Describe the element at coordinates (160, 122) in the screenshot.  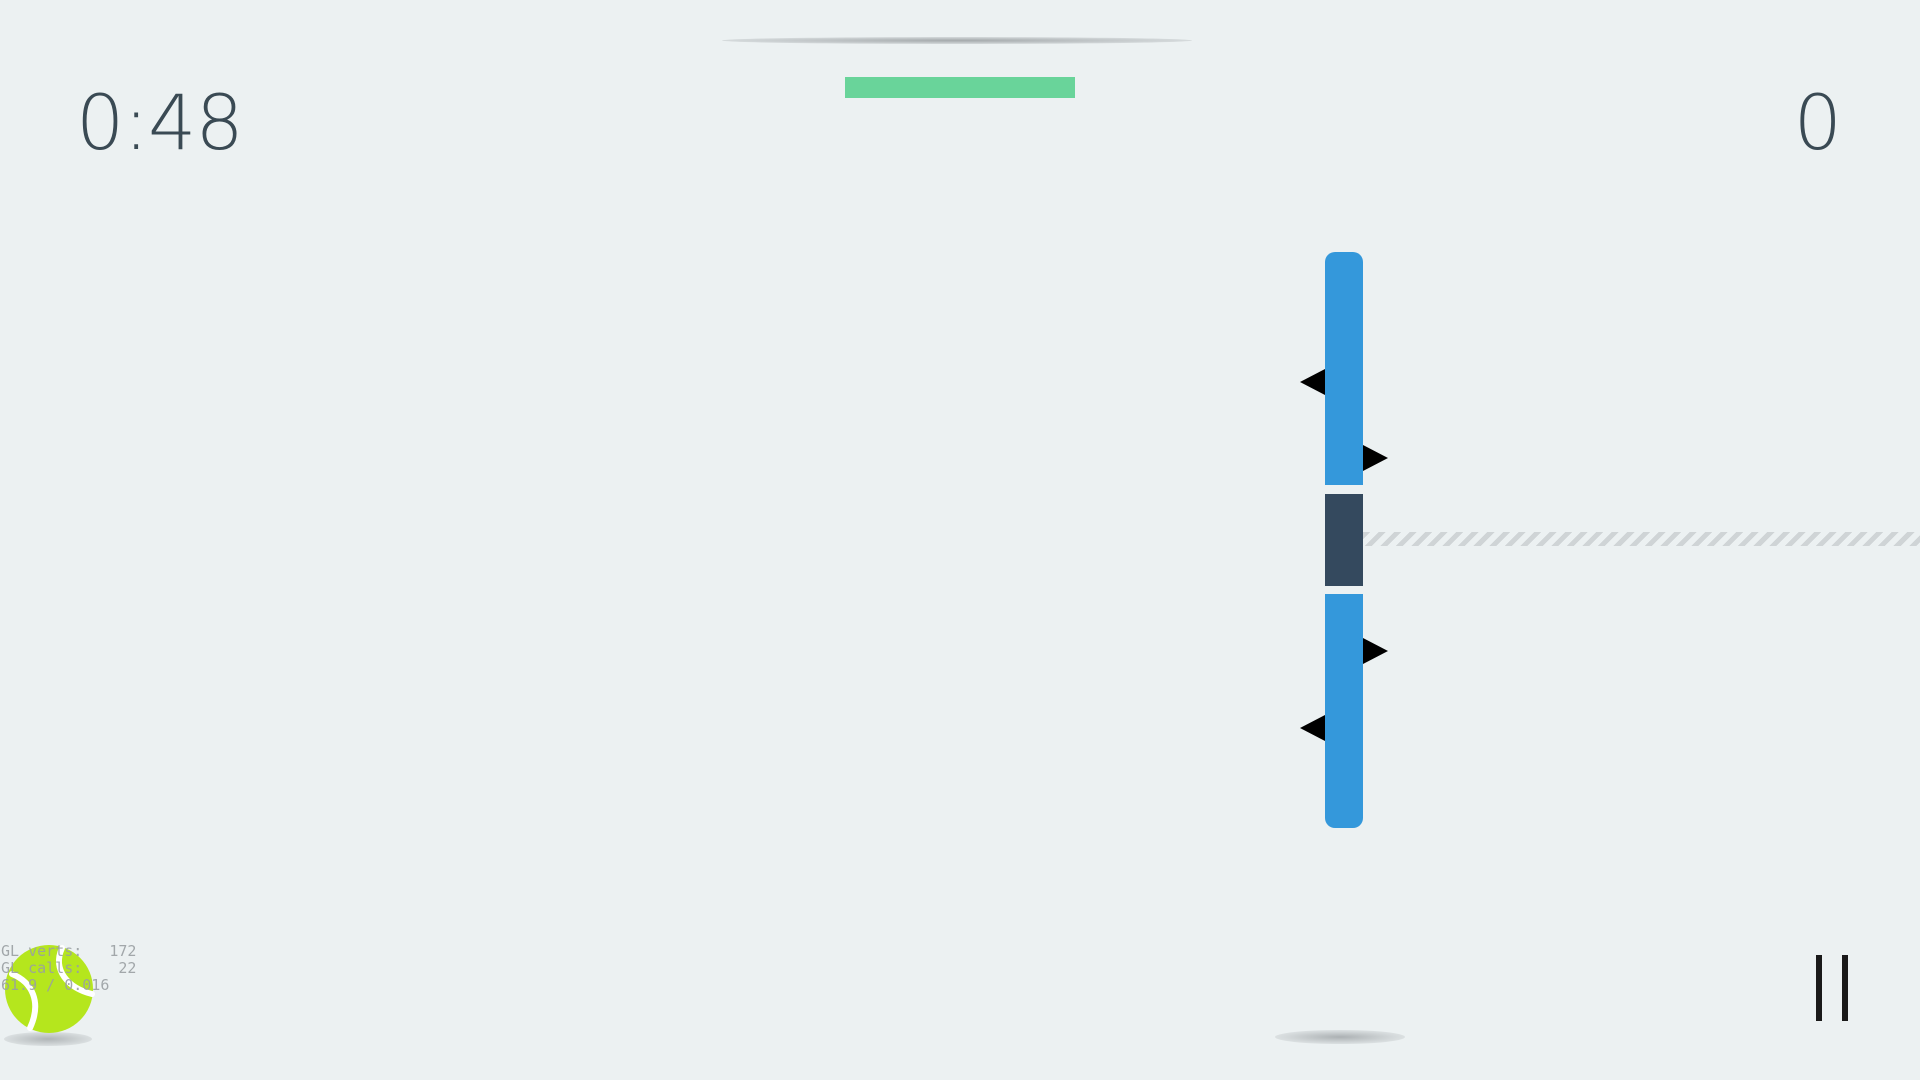
I see `timer-display: 0:48` at that location.